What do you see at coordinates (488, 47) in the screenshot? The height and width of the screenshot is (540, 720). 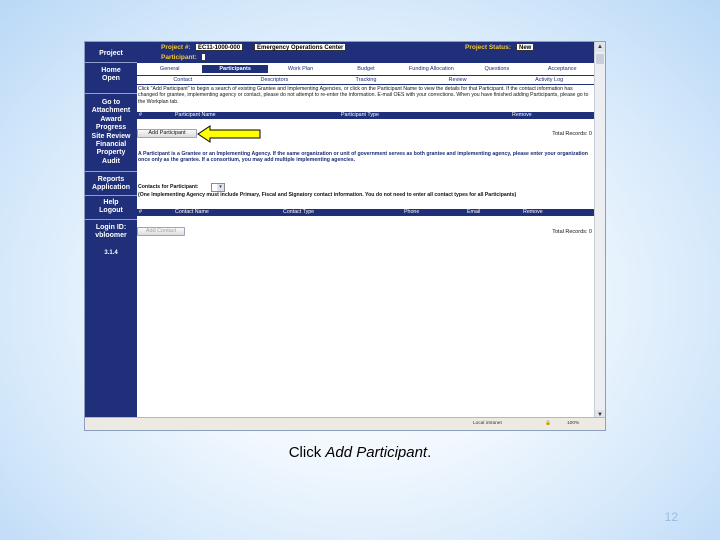 I see `project-status-label: Project Status:` at bounding box center [488, 47].